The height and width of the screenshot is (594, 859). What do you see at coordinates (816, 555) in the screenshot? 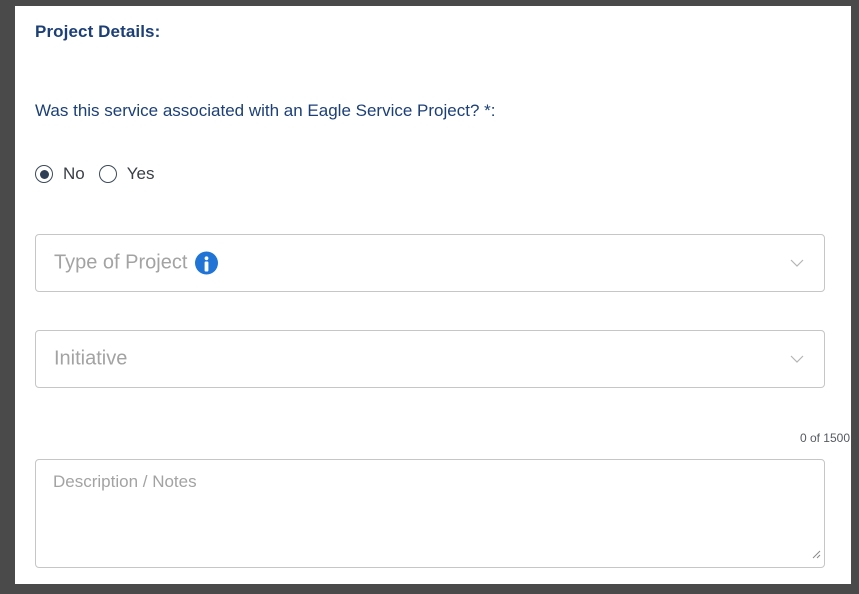
I see `resize-handle-icon` at bounding box center [816, 555].